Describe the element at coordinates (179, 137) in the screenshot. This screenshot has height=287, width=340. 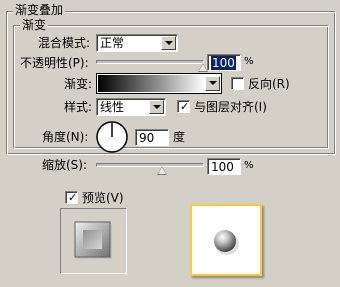
I see `angle-unit: 度` at that location.